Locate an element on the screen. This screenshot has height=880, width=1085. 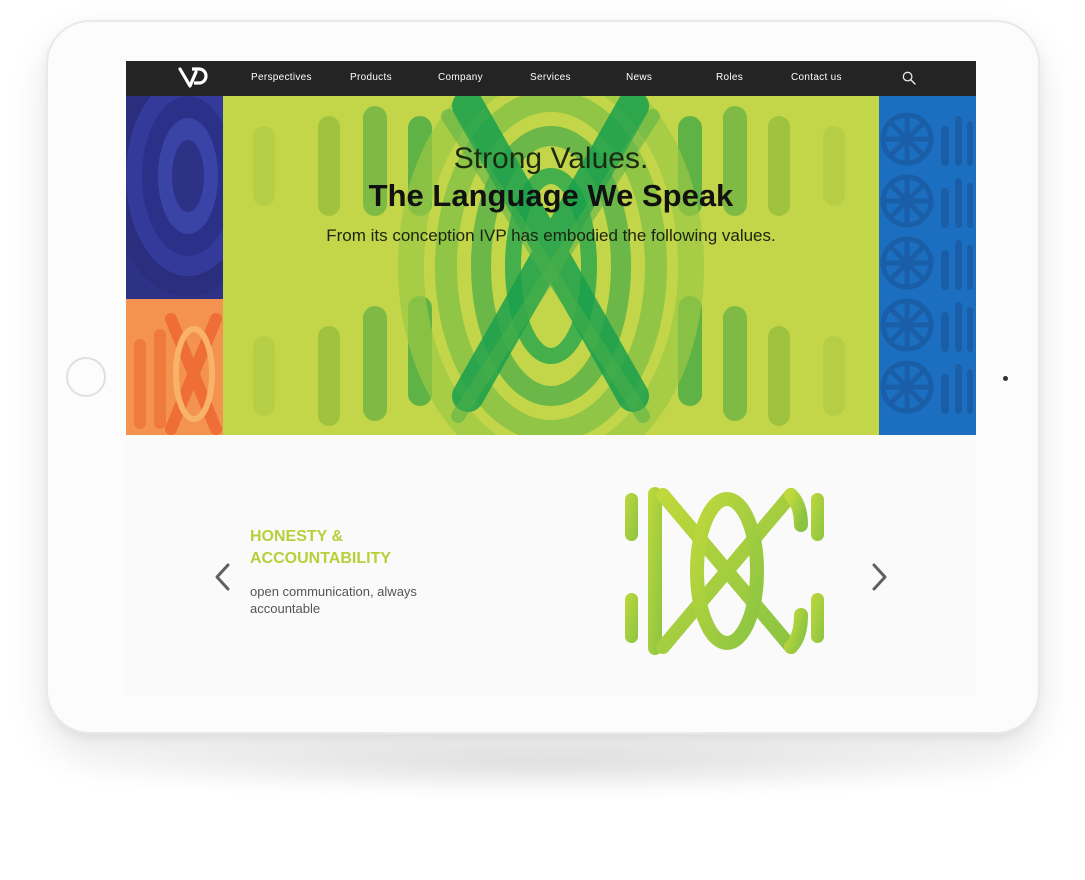
value-description: open communication, always accountable is located at coordinates (333, 600).